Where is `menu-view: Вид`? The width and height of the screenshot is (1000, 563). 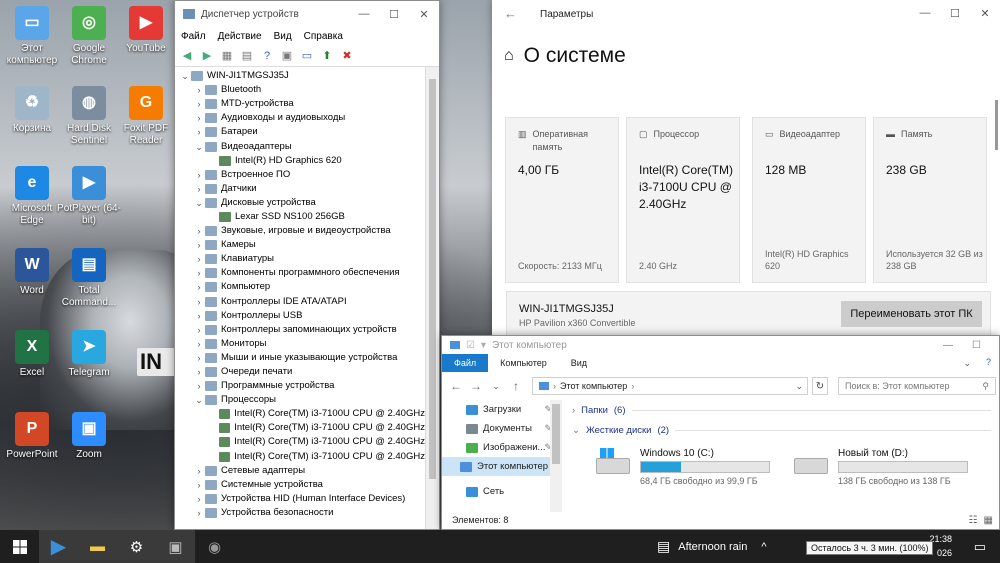
menu-view: Вид is located at coordinates (283, 36).